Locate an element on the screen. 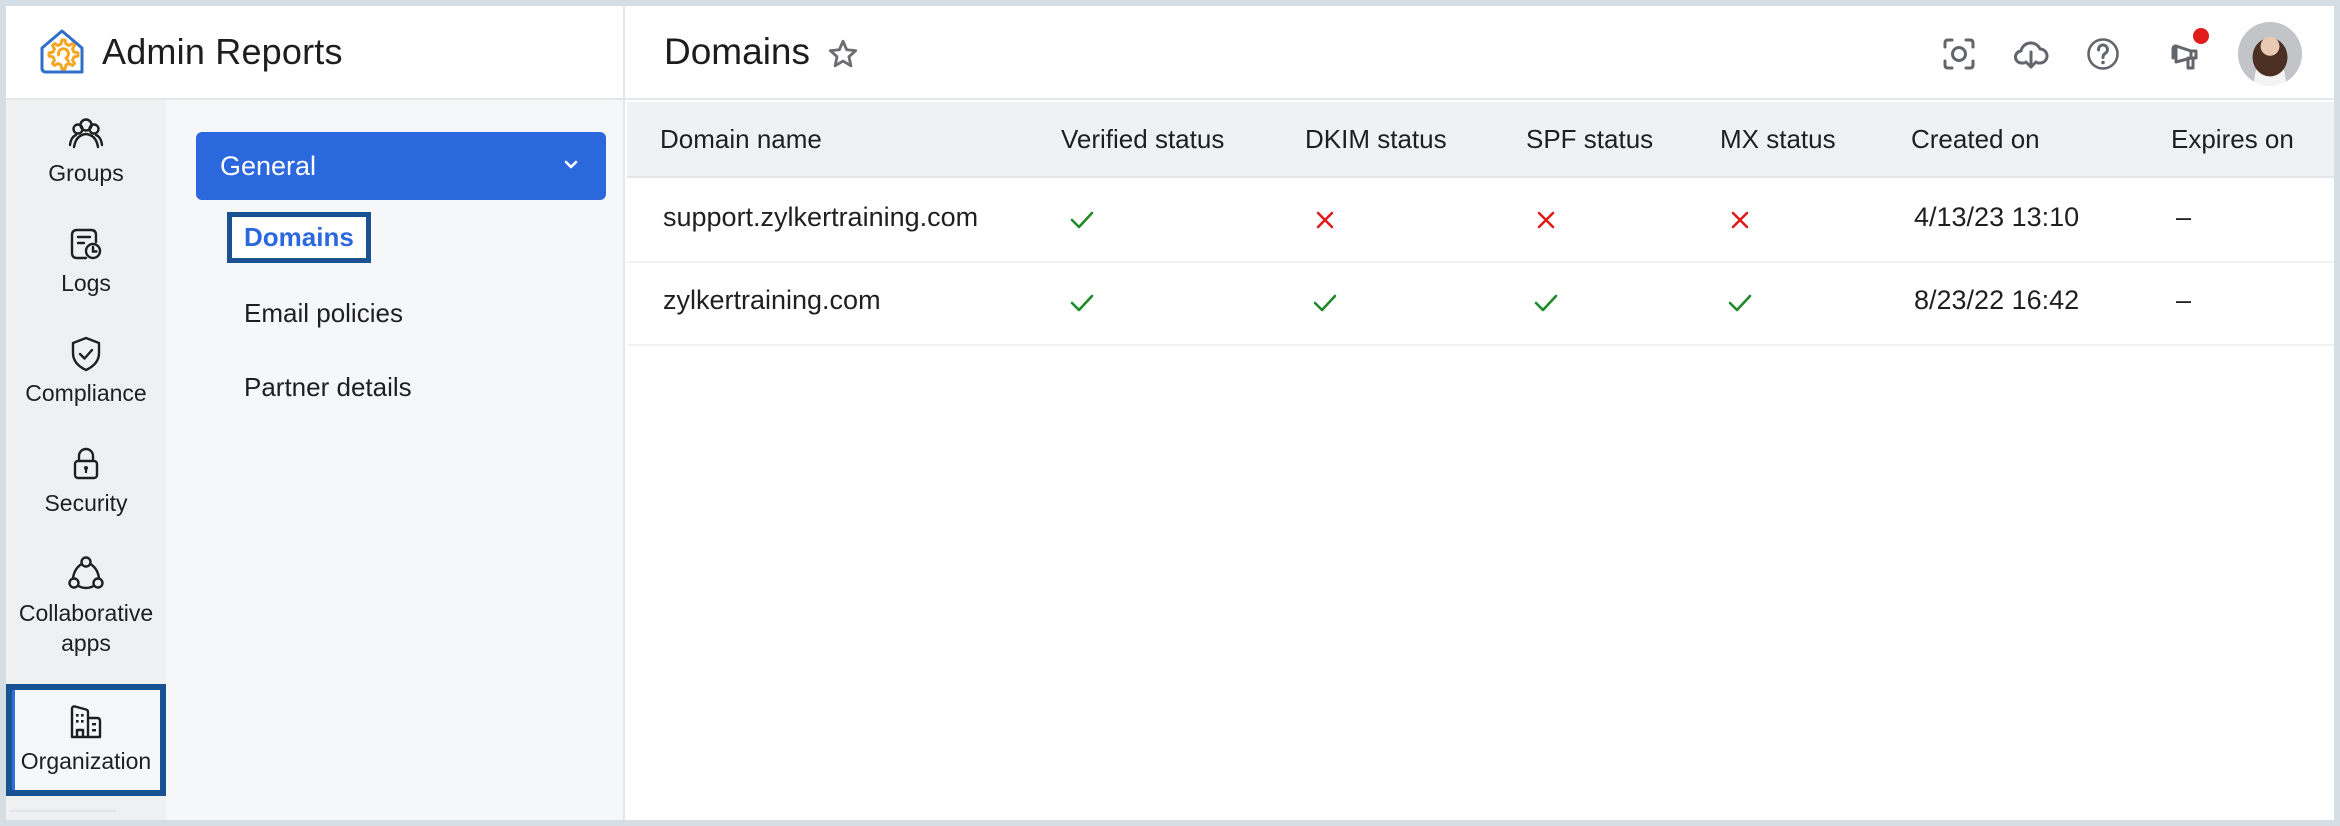 This screenshot has width=2340, height=826. rail-item-label: Organization is located at coordinates (86, 761).